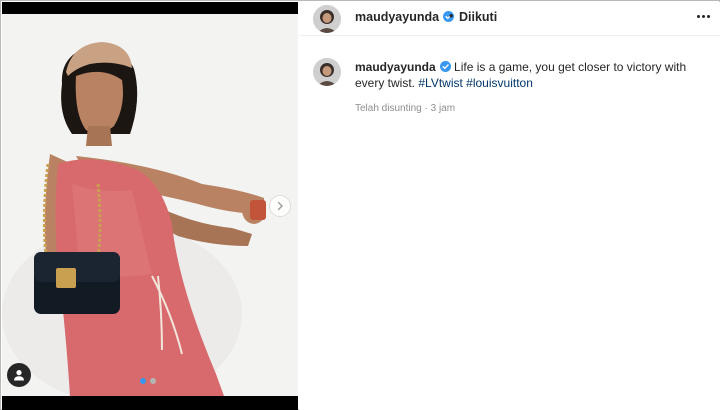 The image size is (720, 410). I want to click on caption-username: maudyayunda, so click(395, 67).